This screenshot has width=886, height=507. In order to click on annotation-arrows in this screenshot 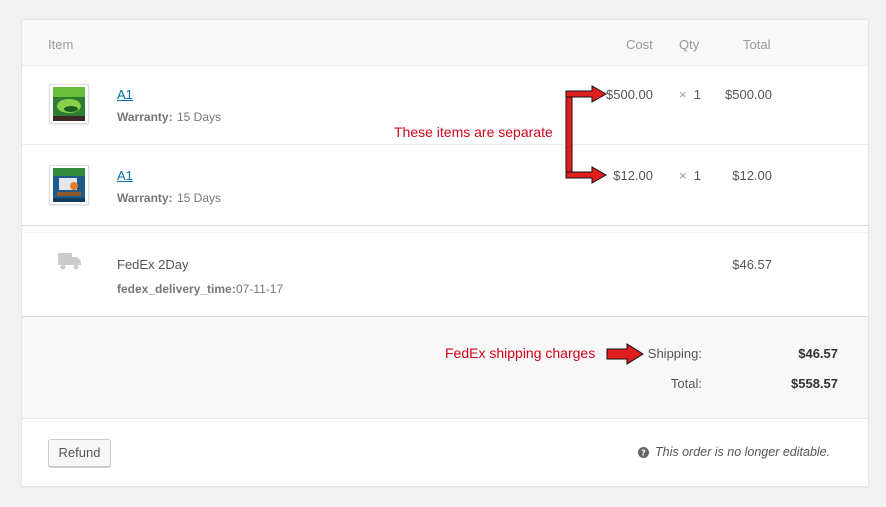, I will do `click(604, 225)`.